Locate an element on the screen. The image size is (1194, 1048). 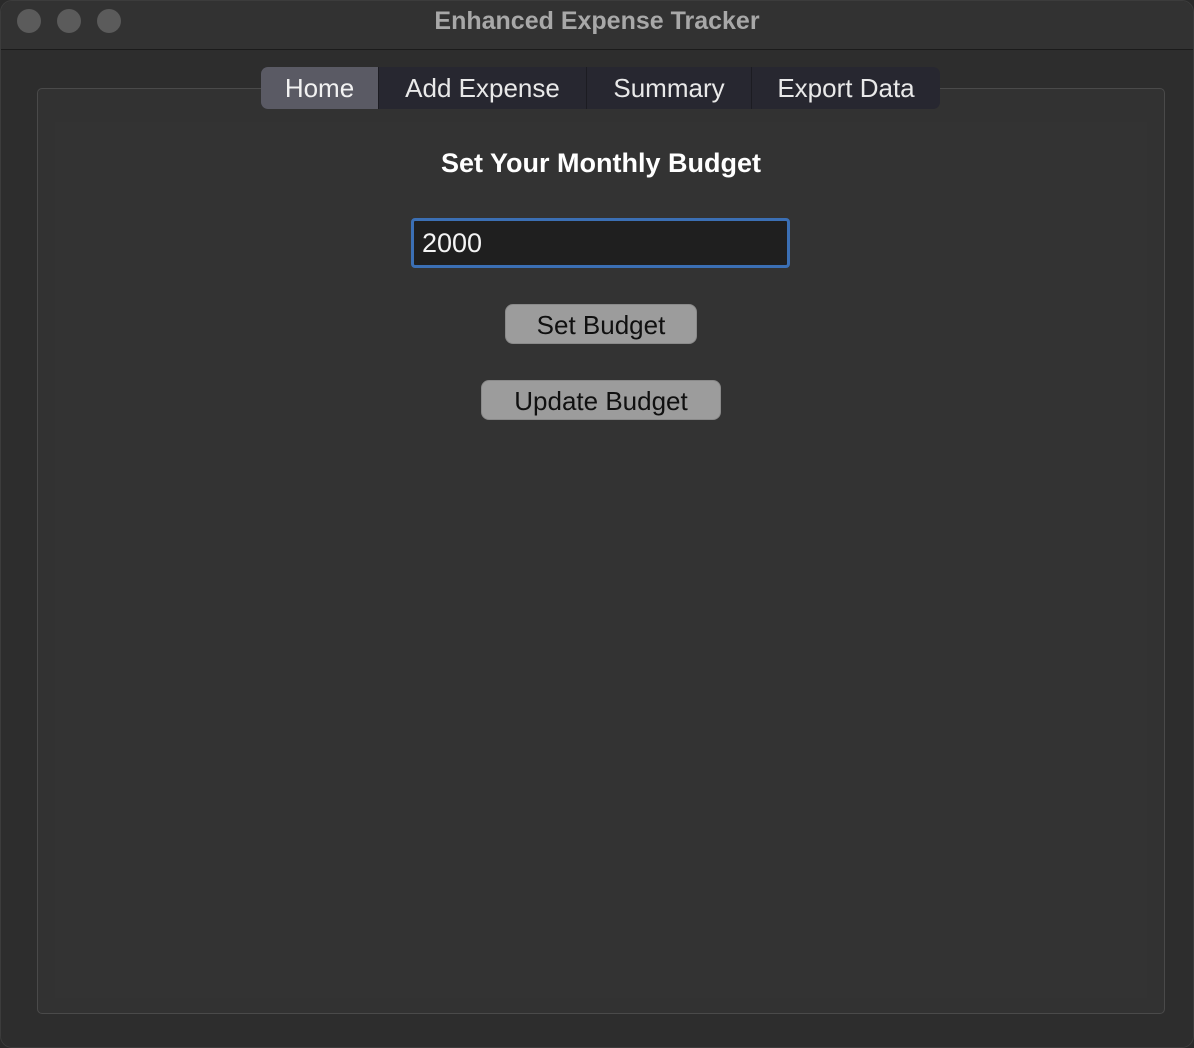
tab-export-data: Export Data is located at coordinates (846, 88).